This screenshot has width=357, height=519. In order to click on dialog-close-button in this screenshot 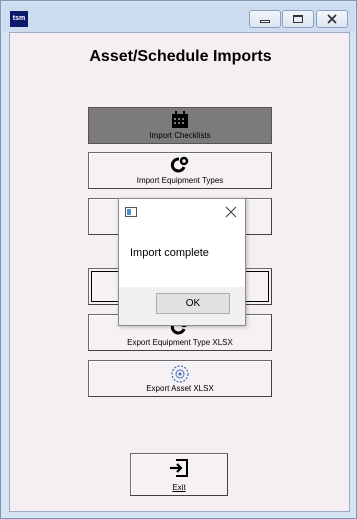, I will do `click(231, 212)`.